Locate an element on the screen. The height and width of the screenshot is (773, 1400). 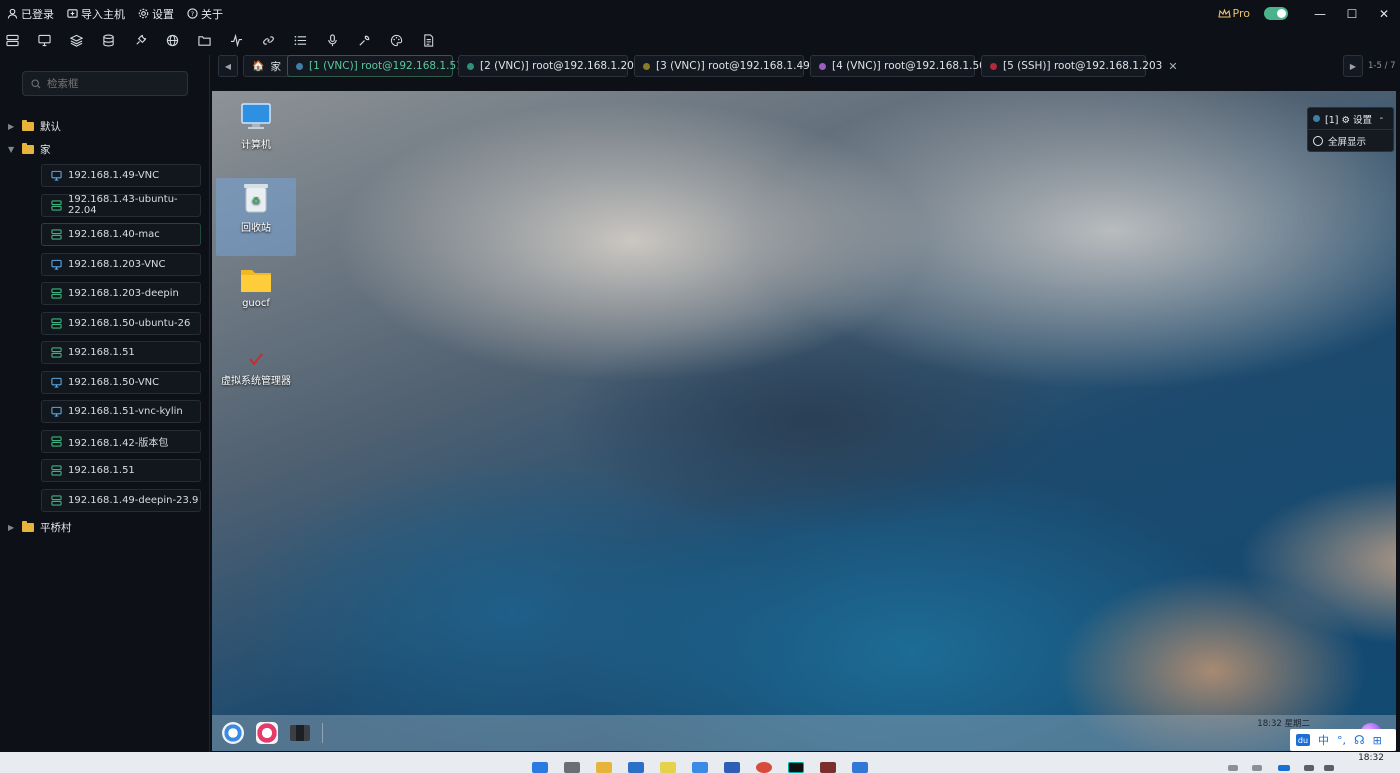
tray-network-icon is located at coordinates (1309, 768).